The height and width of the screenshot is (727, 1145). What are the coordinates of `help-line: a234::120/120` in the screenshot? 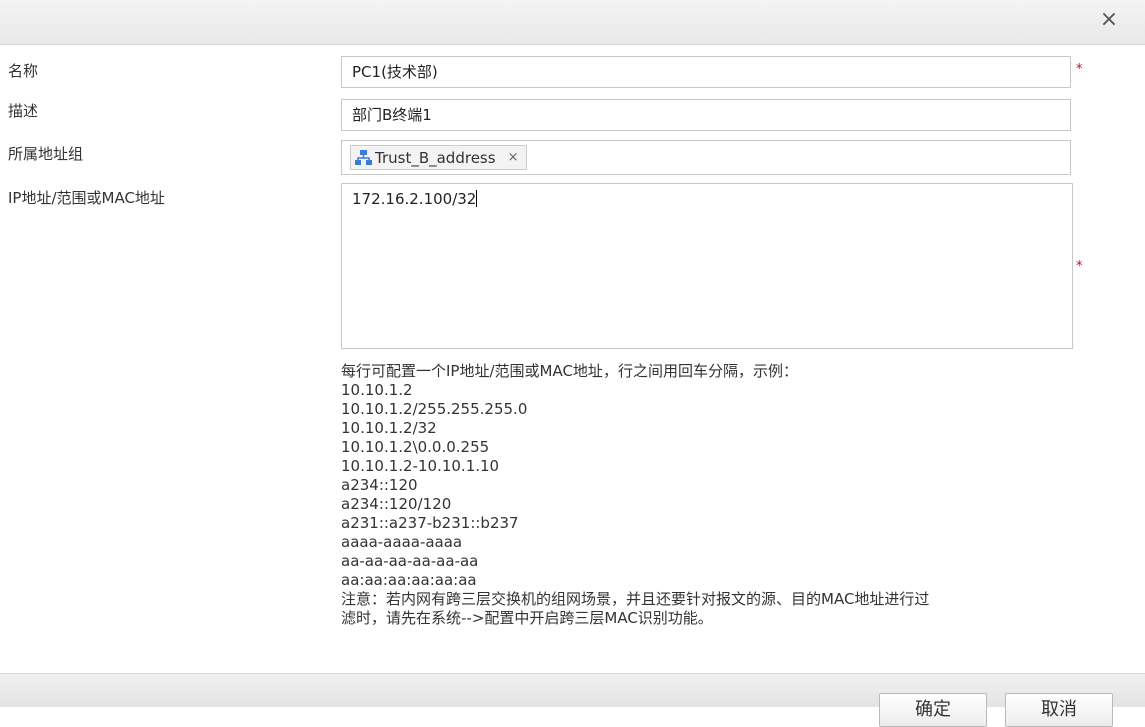 It's located at (396, 504).